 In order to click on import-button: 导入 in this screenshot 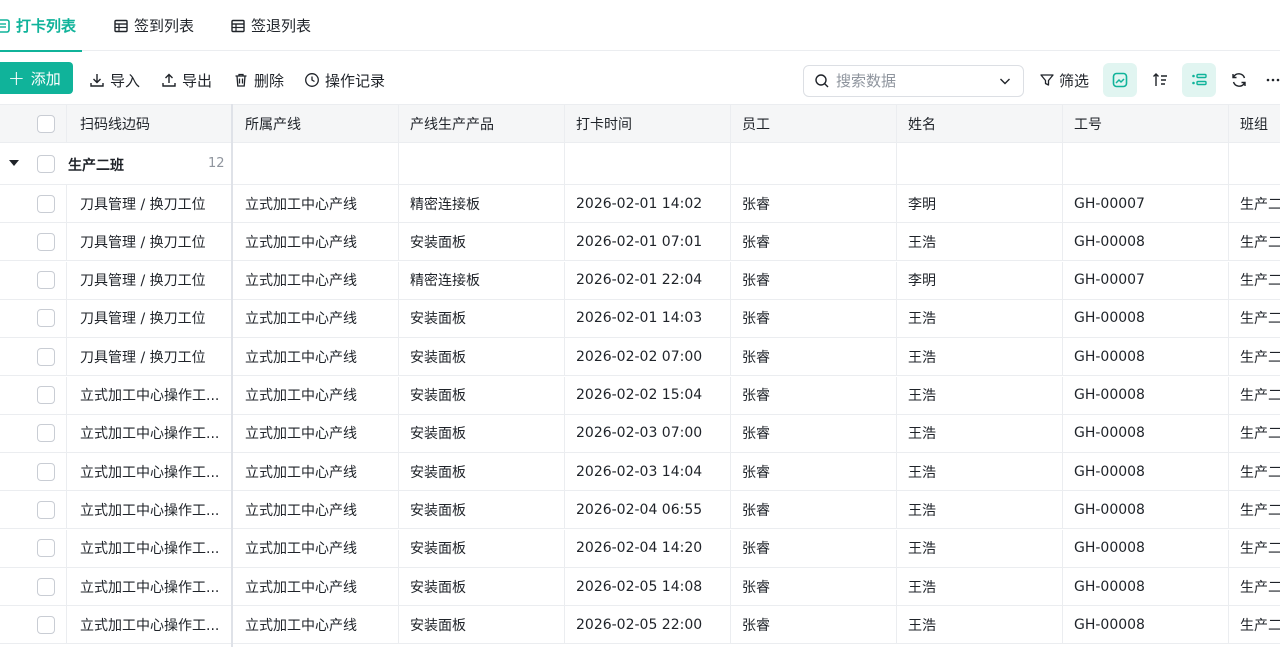, I will do `click(114, 80)`.